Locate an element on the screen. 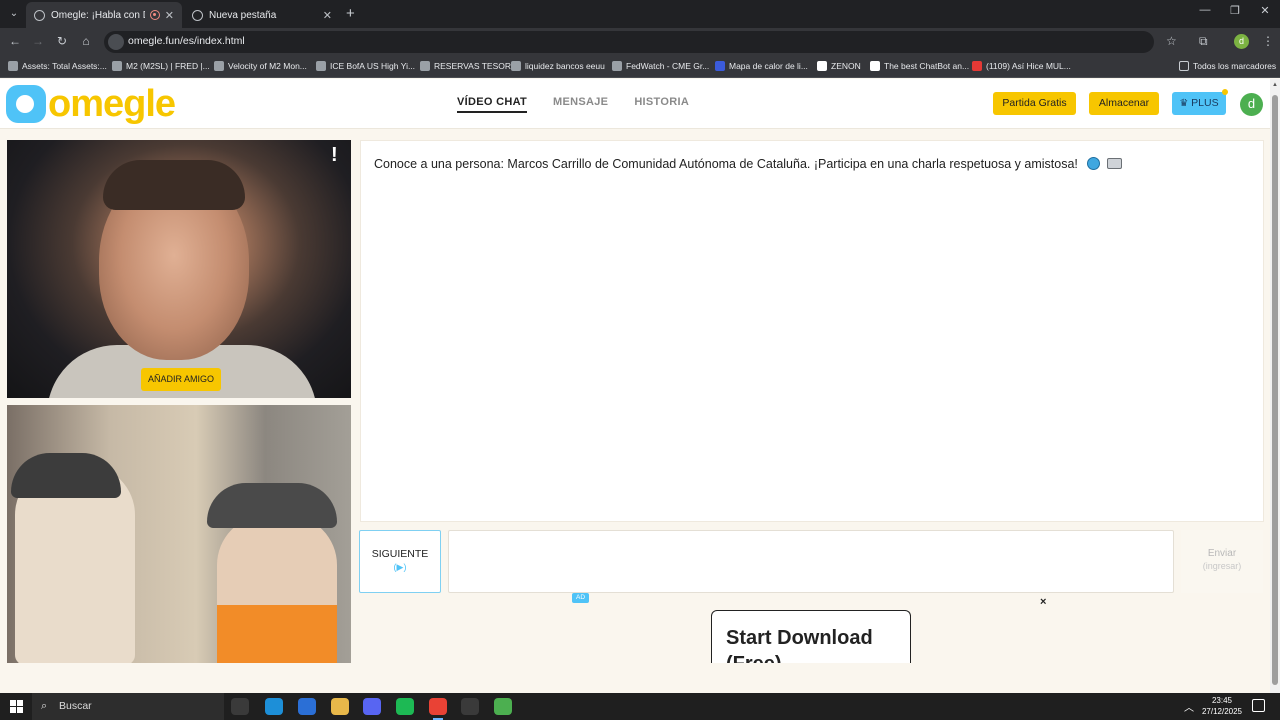  report-button: ! is located at coordinates (334, 155).